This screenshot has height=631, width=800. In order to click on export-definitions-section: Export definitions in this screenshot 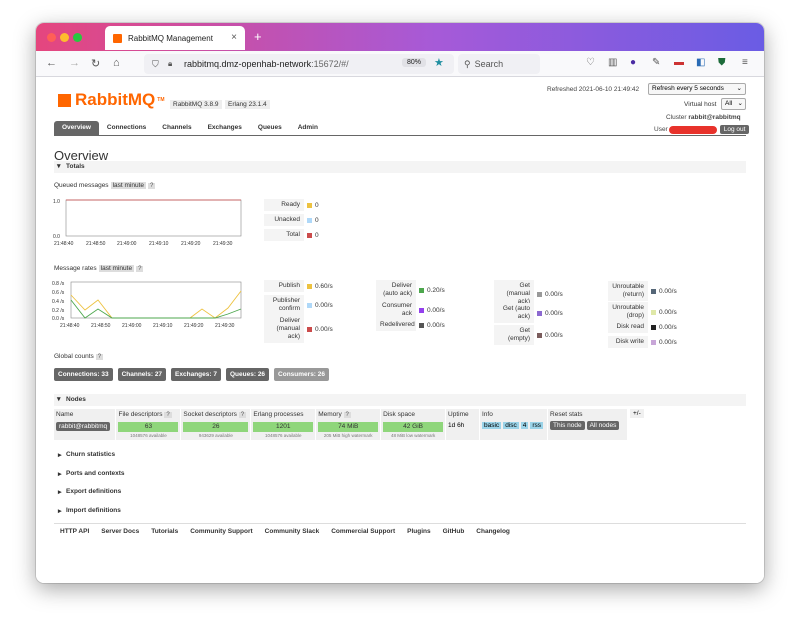, I will do `click(89, 492)`.